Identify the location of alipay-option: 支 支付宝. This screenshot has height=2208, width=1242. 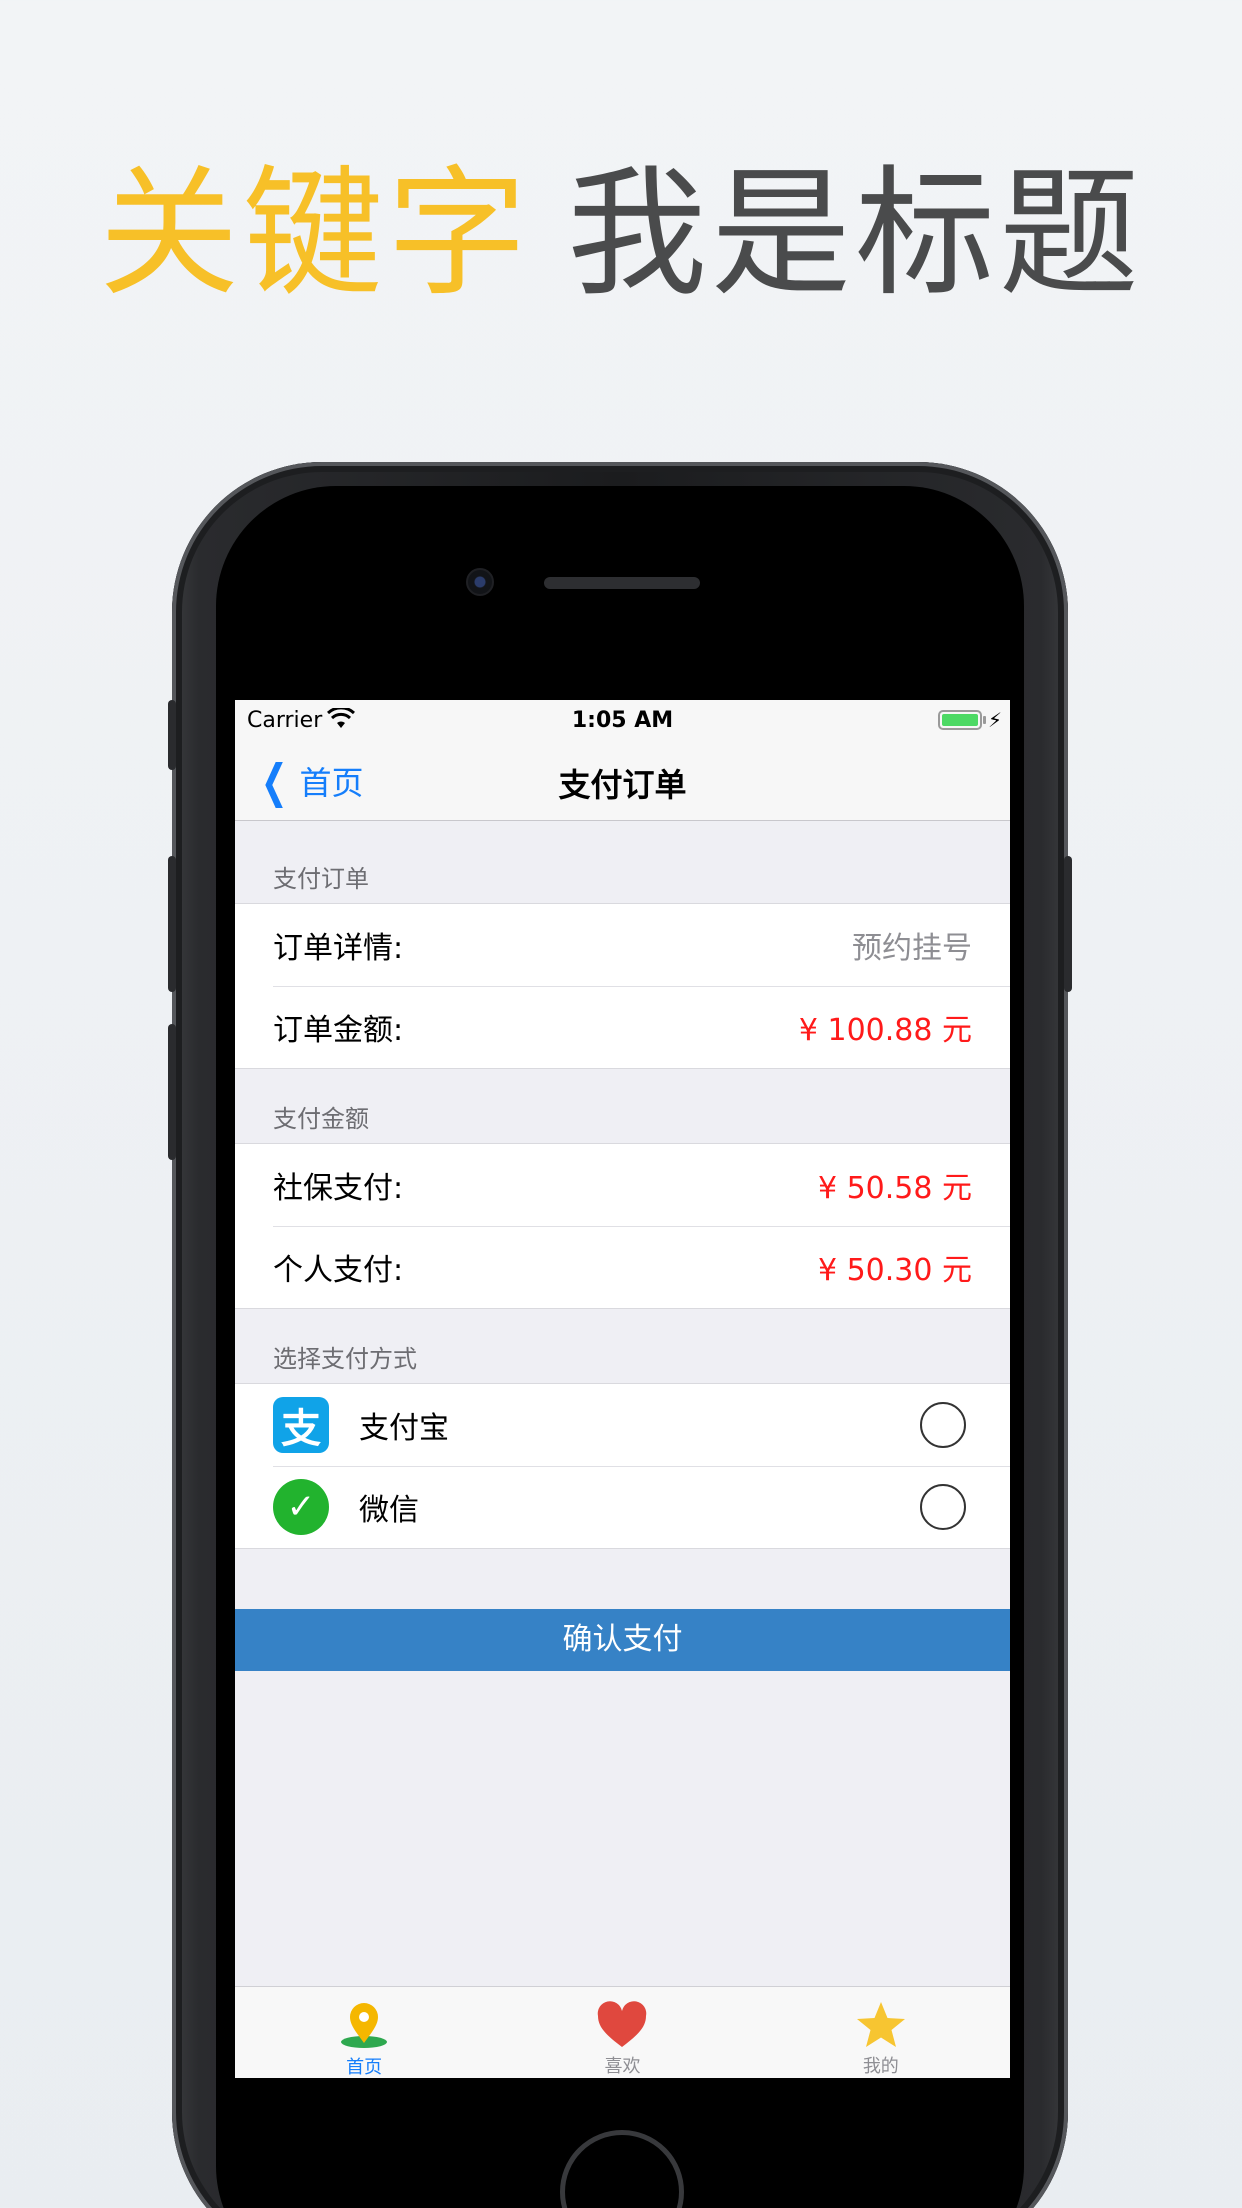
(622, 1425).